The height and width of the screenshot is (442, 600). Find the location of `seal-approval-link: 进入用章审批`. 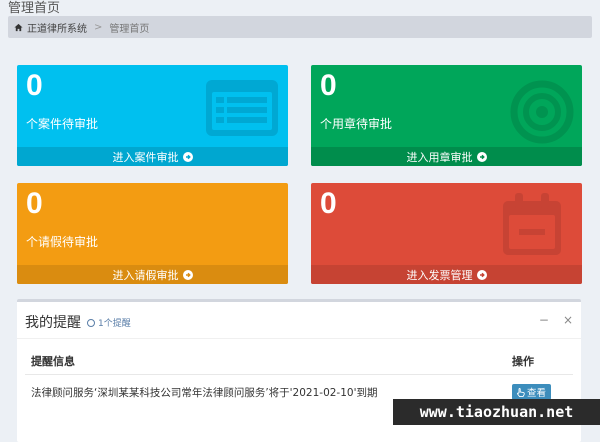

seal-approval-link: 进入用章审批 is located at coordinates (446, 156).